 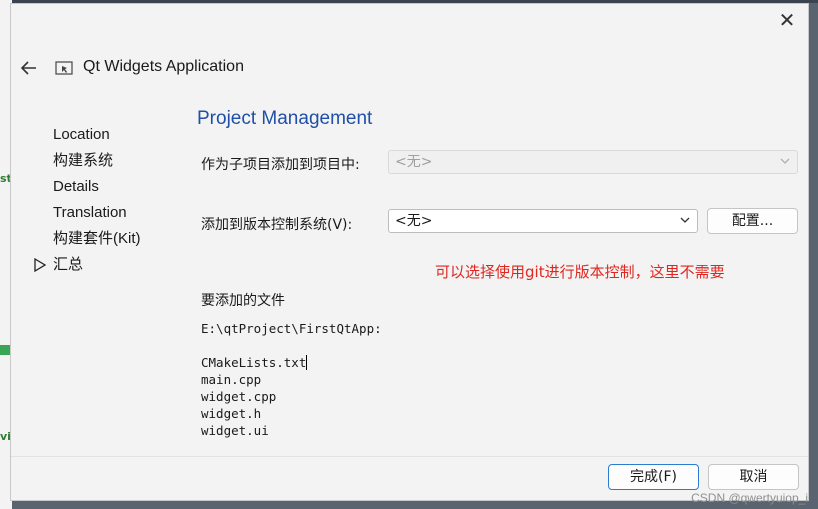 I want to click on step-label: Translation, so click(x=90, y=212).